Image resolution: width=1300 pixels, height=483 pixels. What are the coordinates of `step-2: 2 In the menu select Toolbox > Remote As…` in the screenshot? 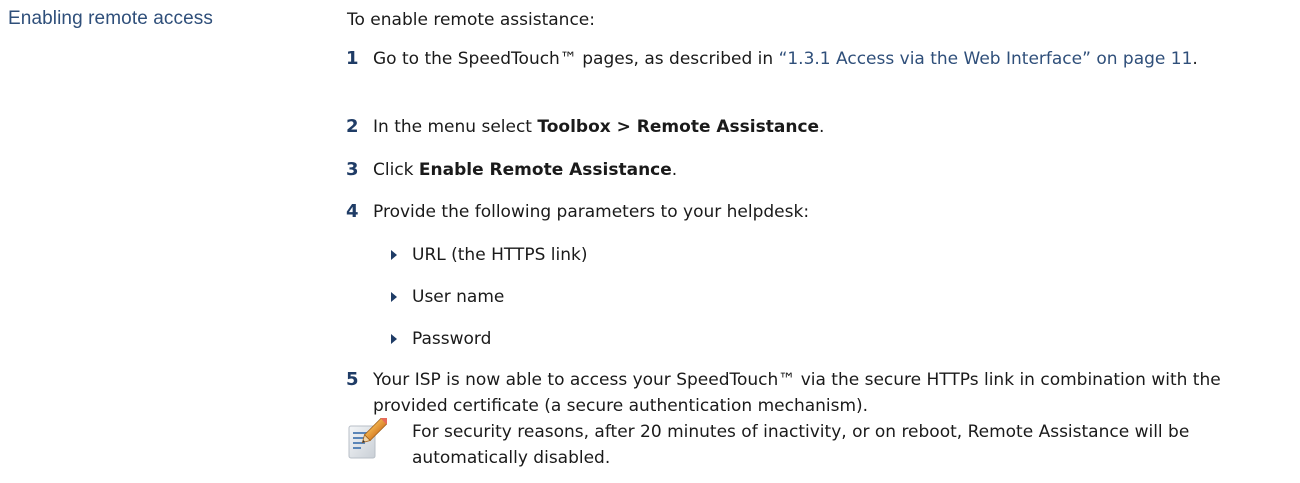 It's located at (819, 127).